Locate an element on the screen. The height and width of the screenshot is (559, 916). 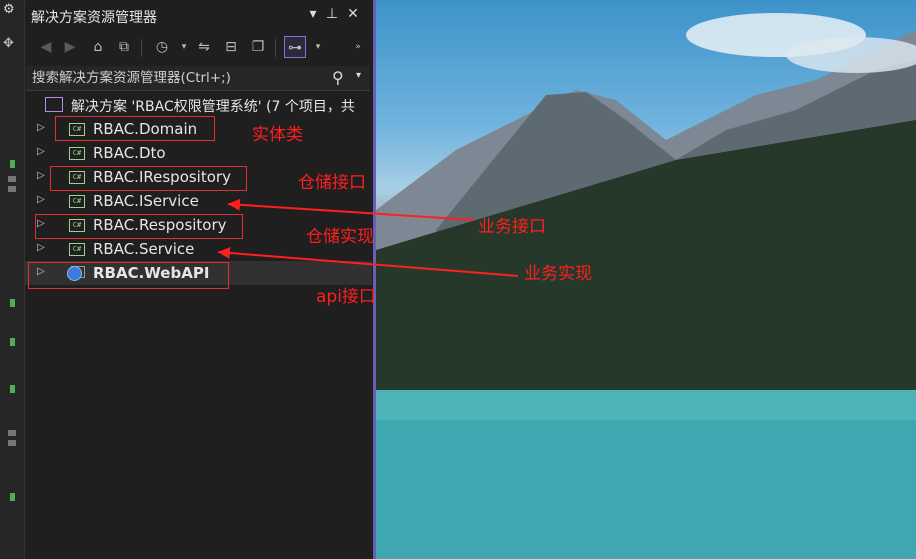
annotation-entity: 实体类 is located at coordinates (277, 135).